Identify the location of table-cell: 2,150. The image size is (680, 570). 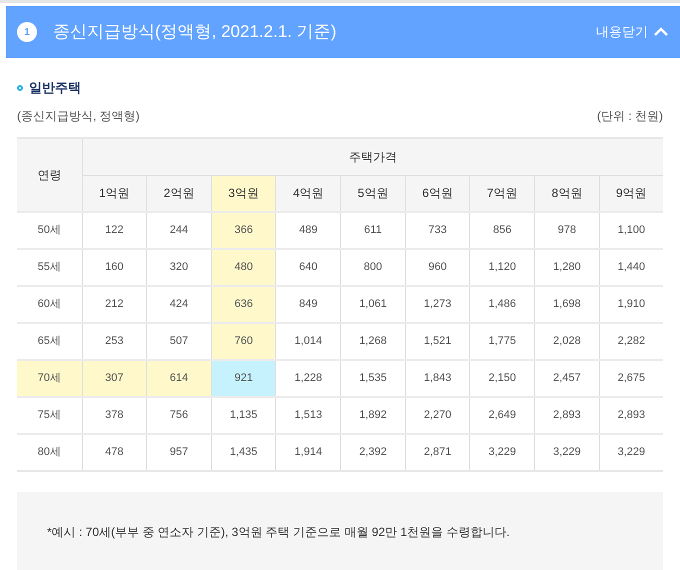
(502, 378).